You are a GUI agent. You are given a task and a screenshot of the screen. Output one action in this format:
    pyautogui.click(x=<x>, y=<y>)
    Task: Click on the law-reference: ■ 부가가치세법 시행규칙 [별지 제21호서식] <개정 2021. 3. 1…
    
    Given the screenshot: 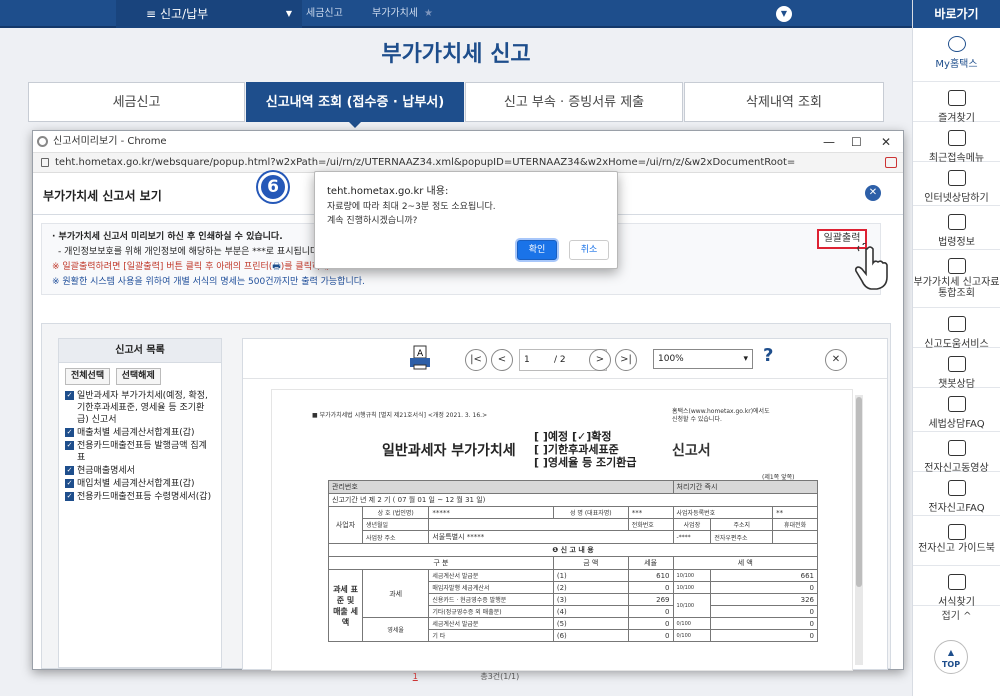 What is the action you would take?
    pyautogui.click(x=400, y=415)
    